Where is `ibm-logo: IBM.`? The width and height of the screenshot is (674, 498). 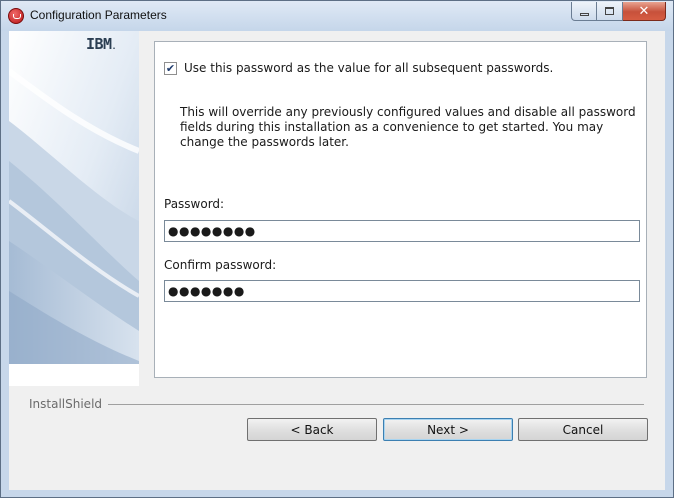
ibm-logo: IBM. is located at coordinates (101, 44).